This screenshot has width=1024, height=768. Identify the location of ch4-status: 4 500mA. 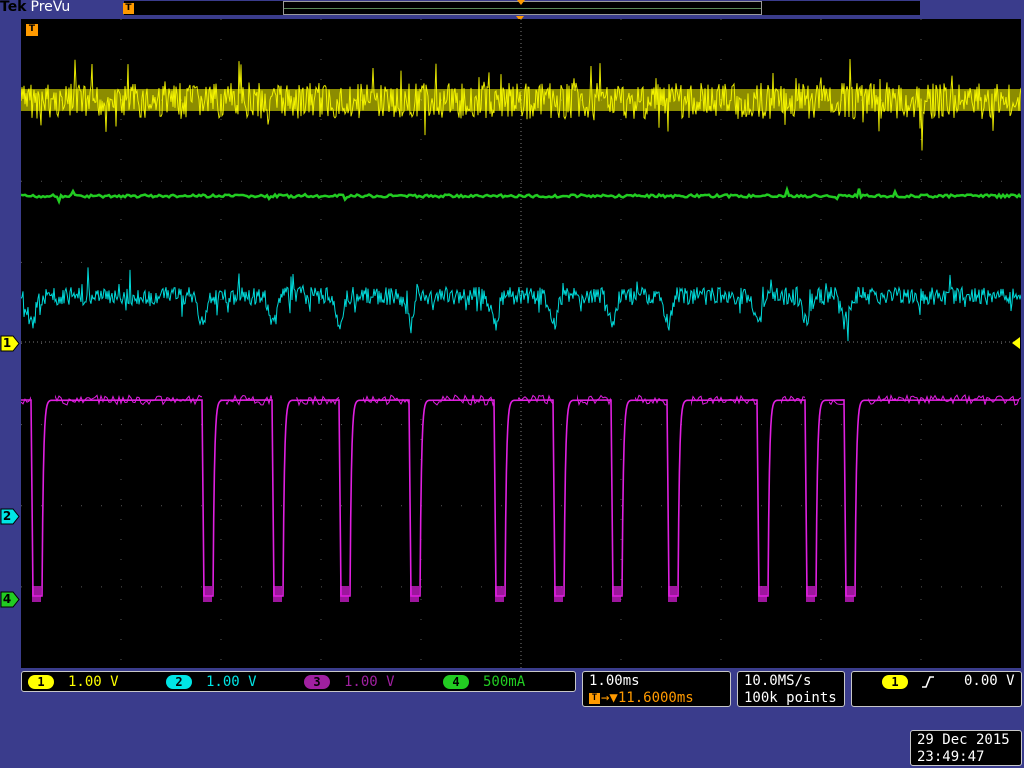
(484, 682).